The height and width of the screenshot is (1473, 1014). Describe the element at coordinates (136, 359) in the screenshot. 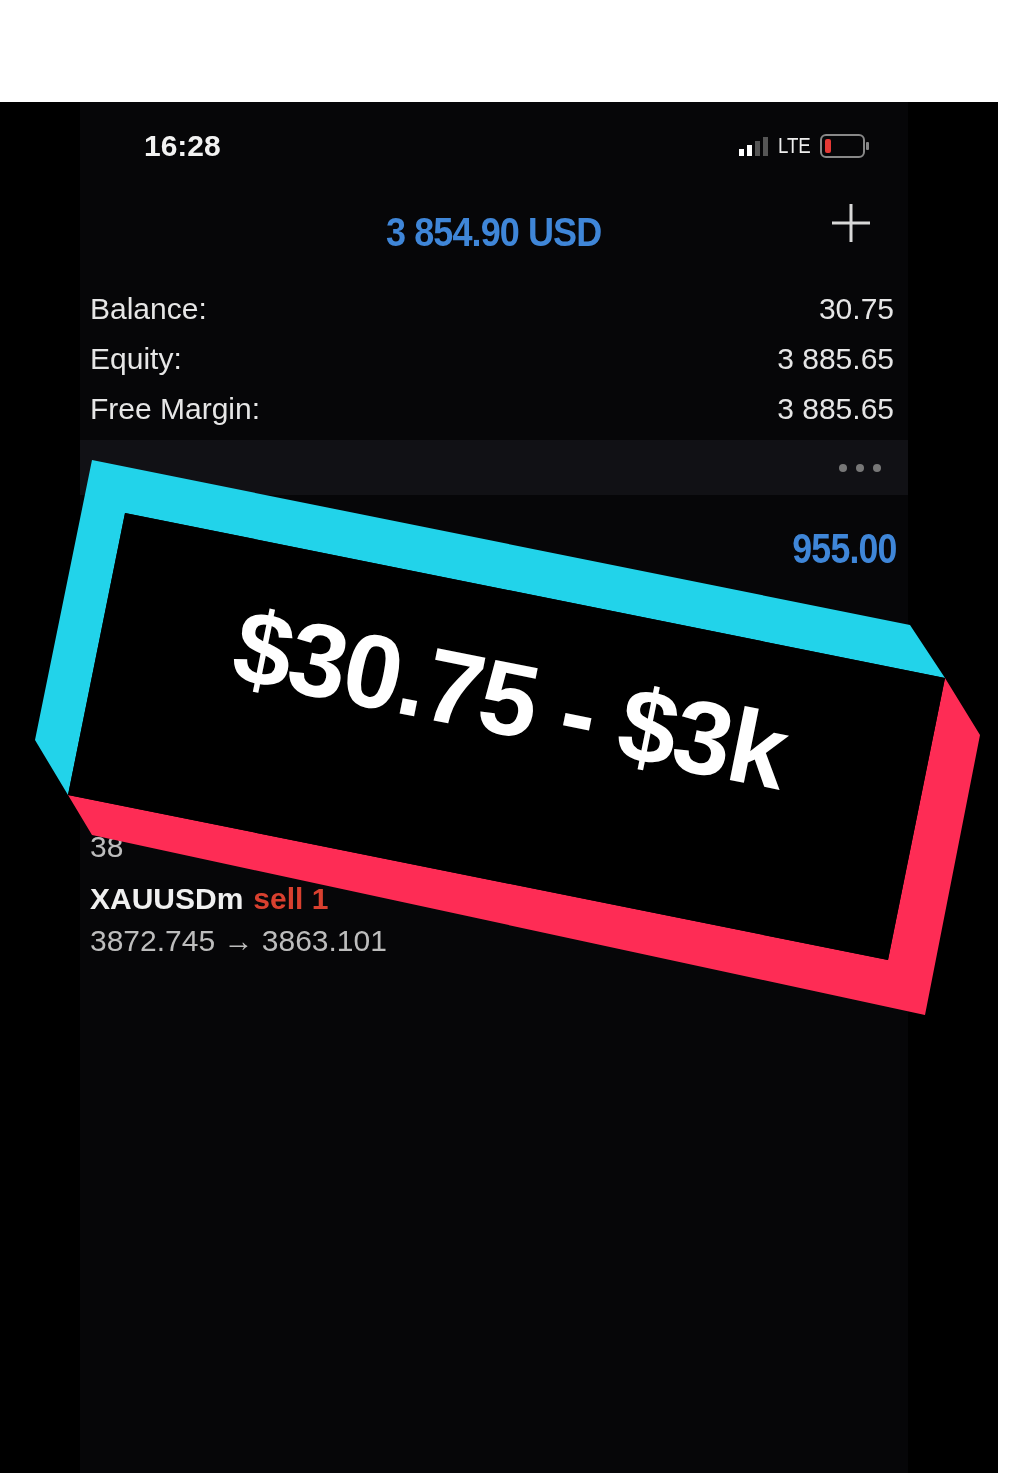

I see `summary-label: Equity:` at that location.